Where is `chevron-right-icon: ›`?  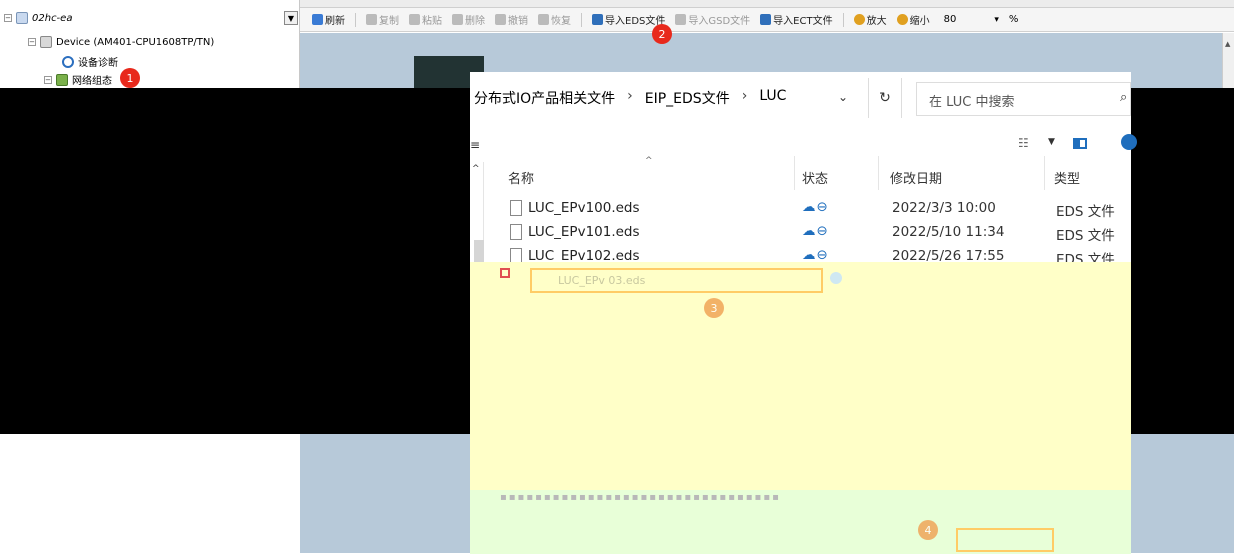
chevron-right-icon: › is located at coordinates (630, 96).